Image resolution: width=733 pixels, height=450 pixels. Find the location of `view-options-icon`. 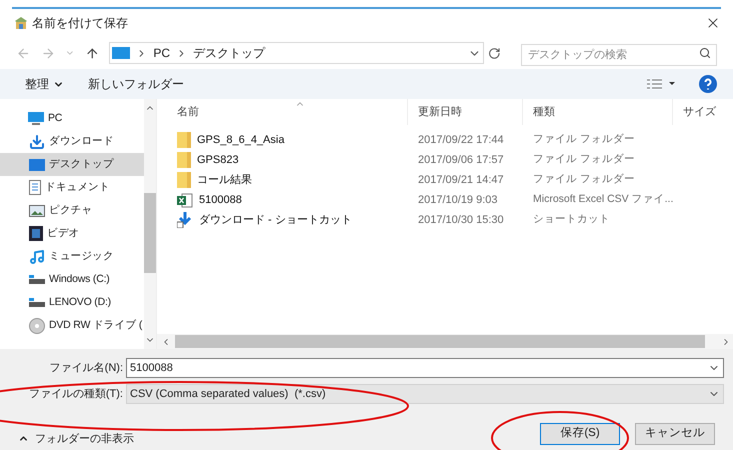

view-options-icon is located at coordinates (661, 84).